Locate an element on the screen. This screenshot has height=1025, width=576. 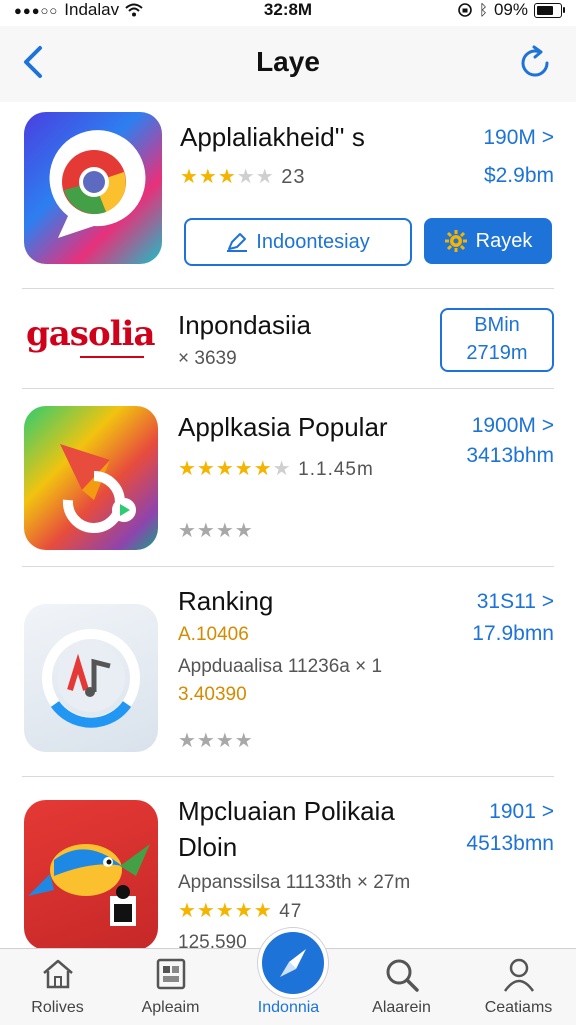
app-name: Inpondasiia is located at coordinates (244, 325).